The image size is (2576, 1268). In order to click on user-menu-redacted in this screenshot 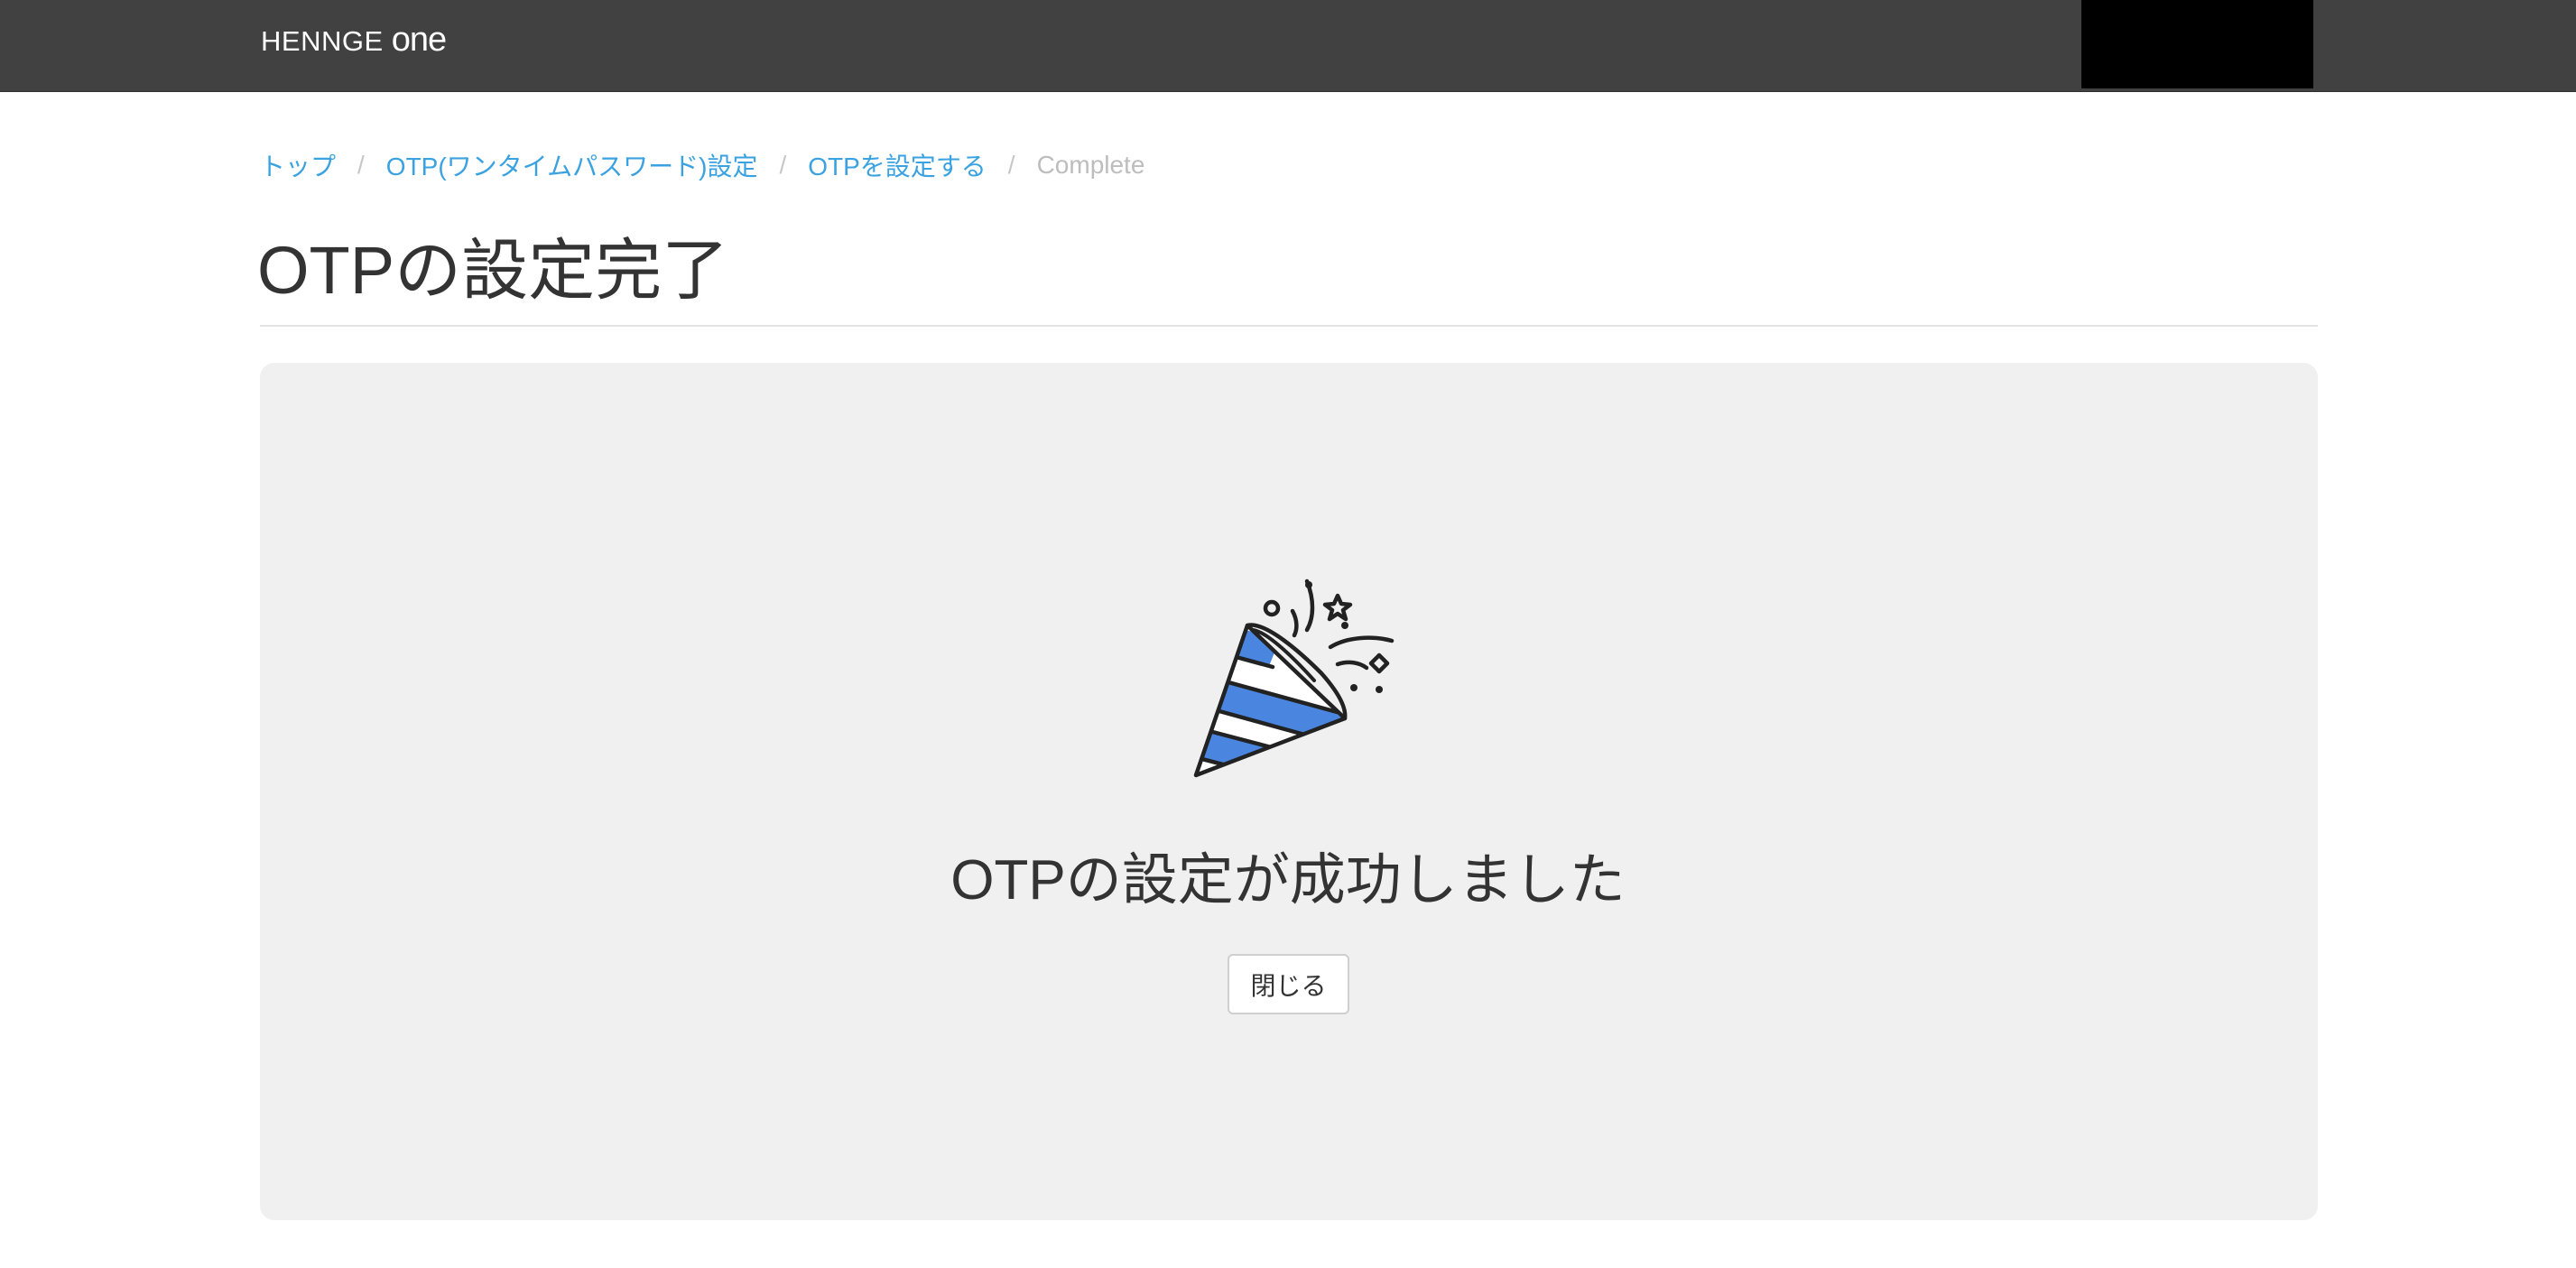, I will do `click(2197, 44)`.